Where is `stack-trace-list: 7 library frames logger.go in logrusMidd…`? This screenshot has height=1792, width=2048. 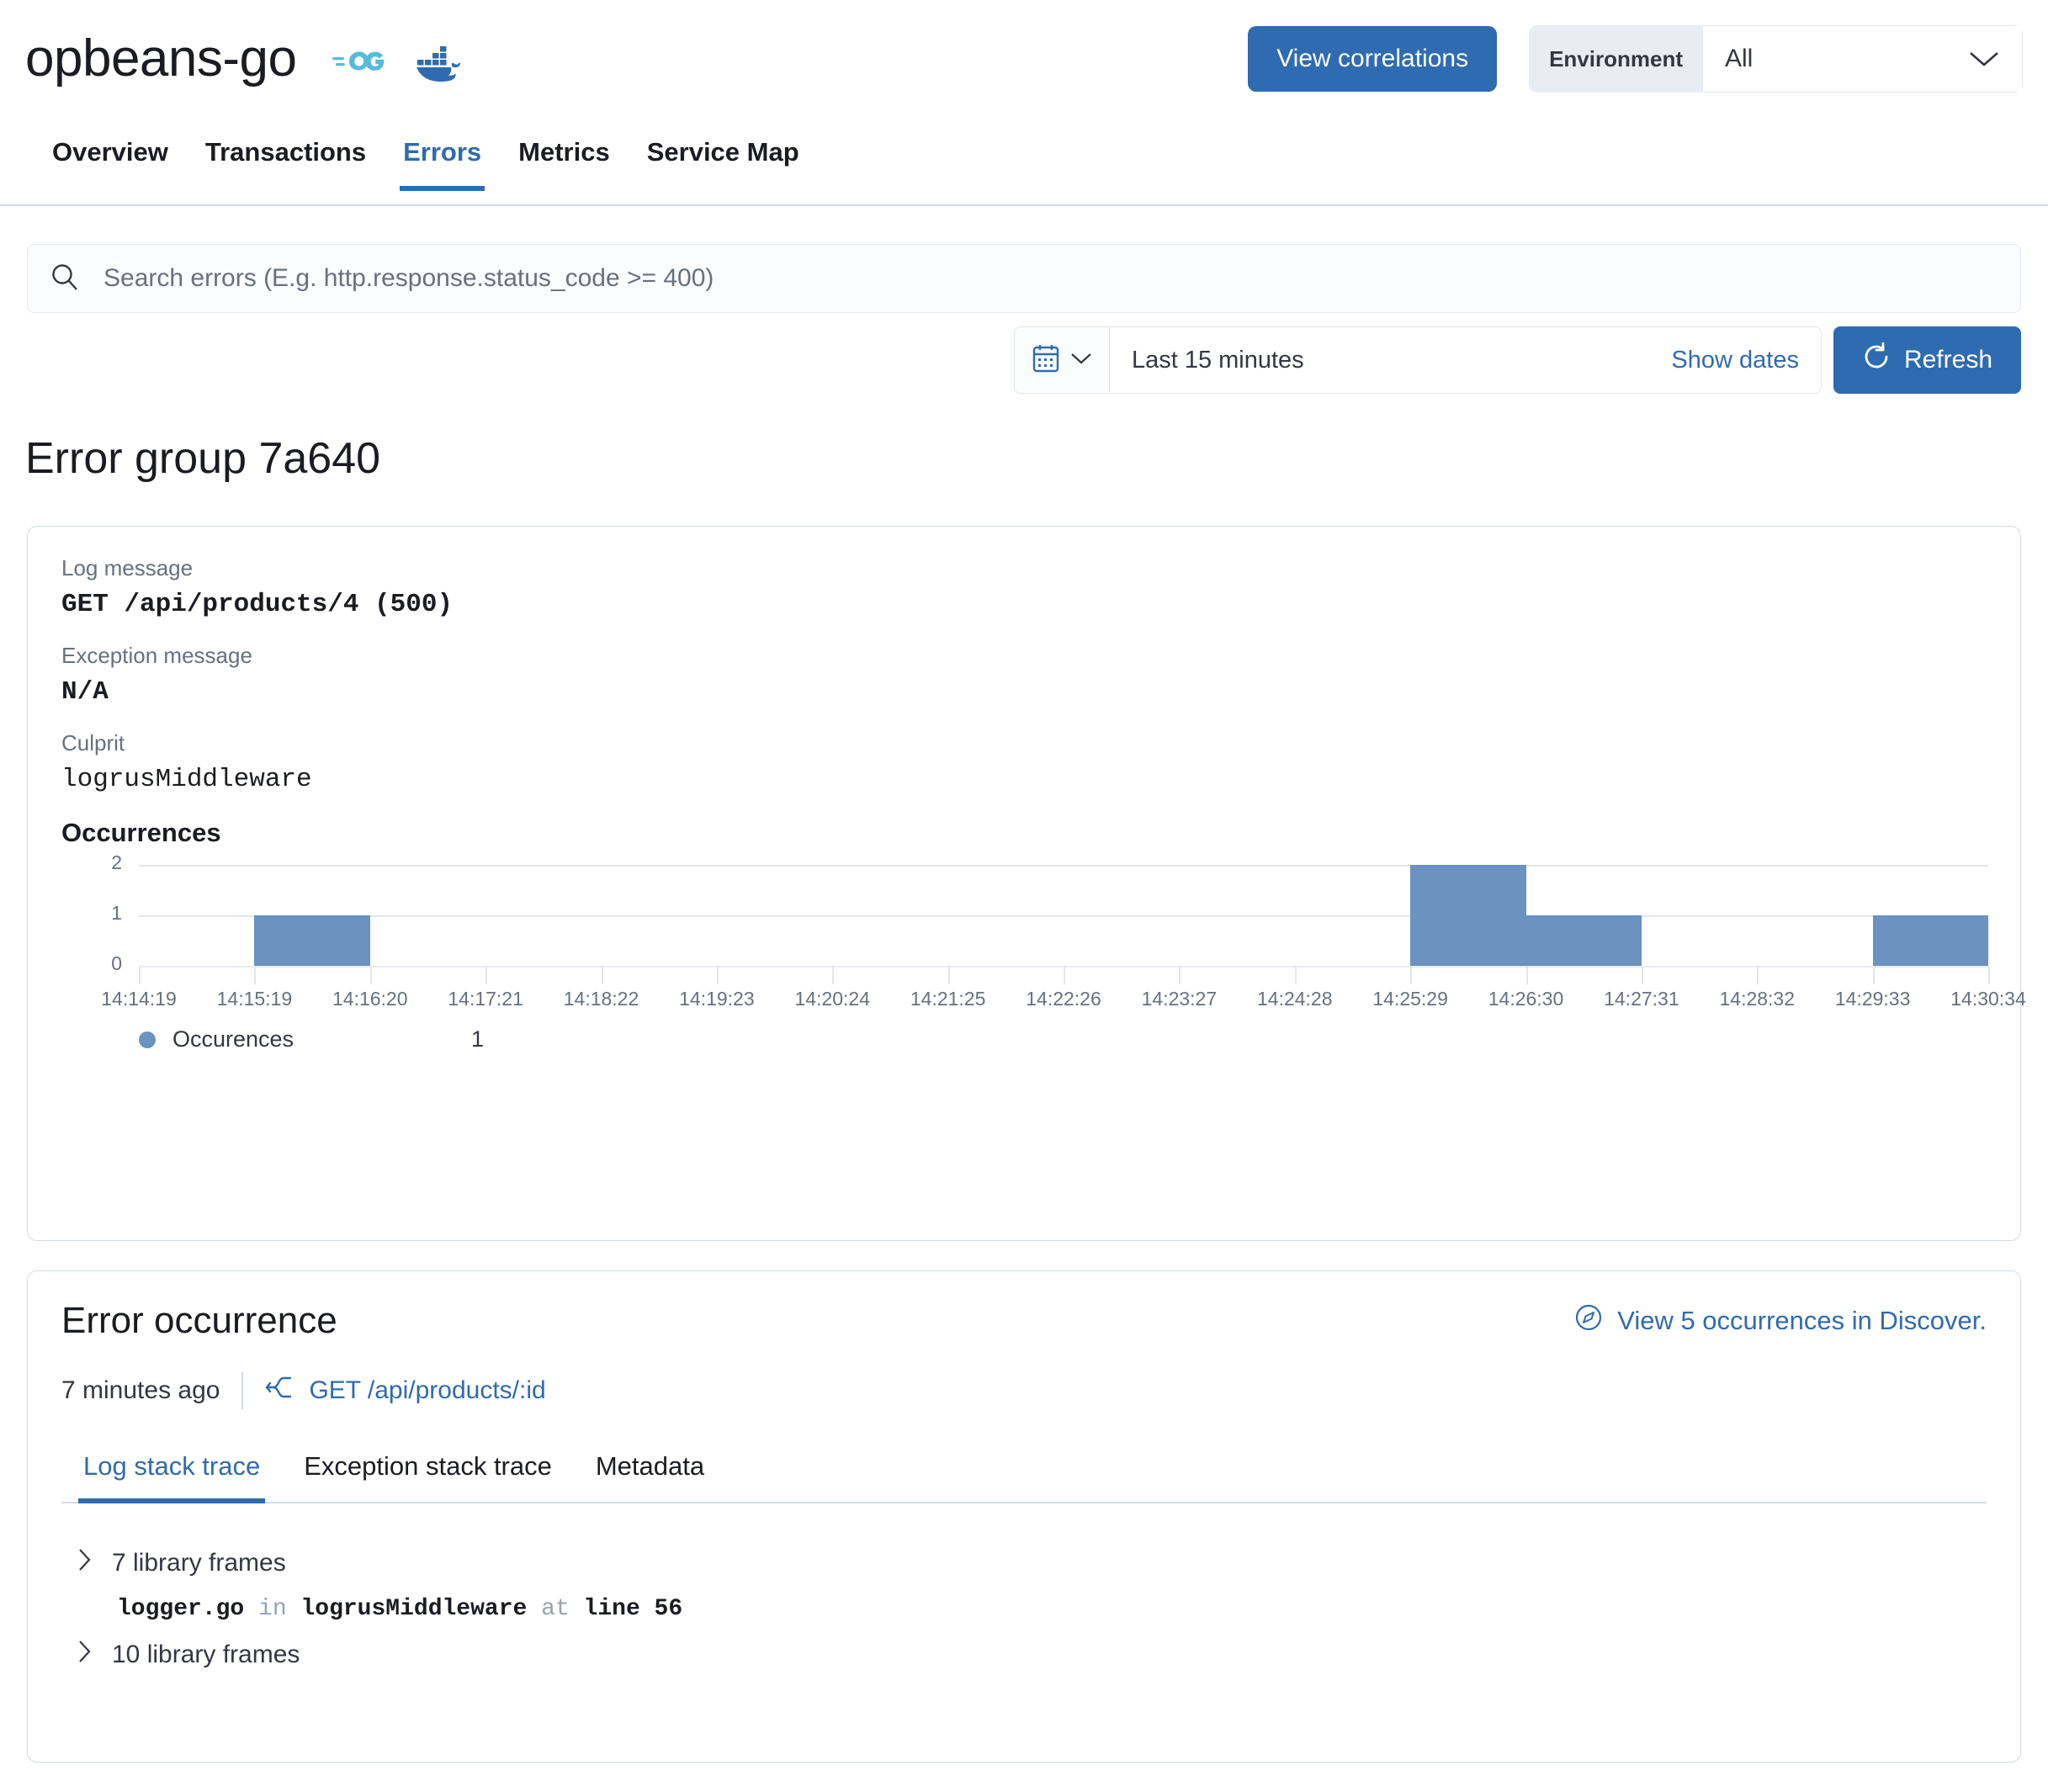
stack-trace-list: 7 library frames logger.go in logrusMidd… is located at coordinates (1024, 1609).